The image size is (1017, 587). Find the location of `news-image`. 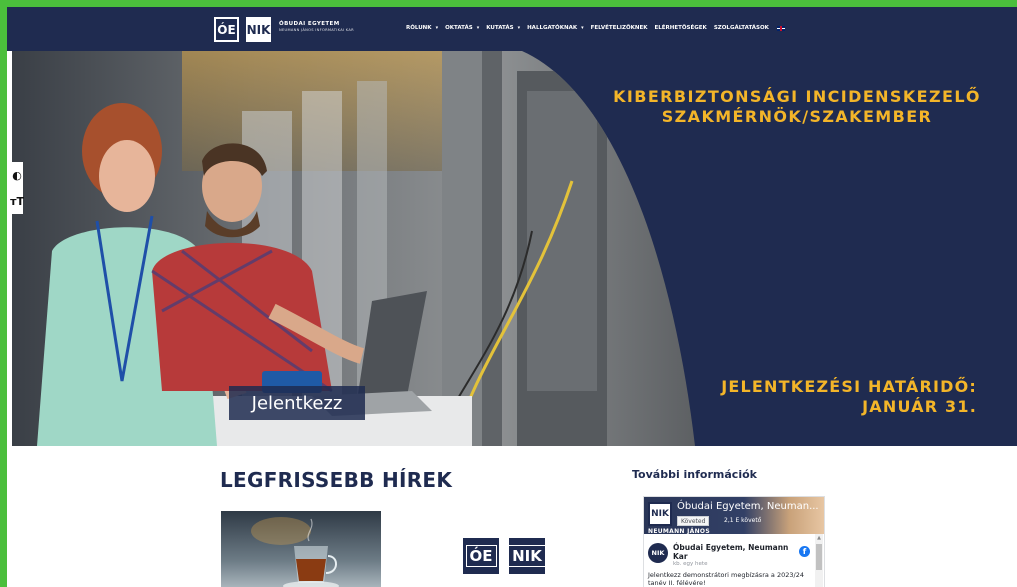

news-image is located at coordinates (301, 549).